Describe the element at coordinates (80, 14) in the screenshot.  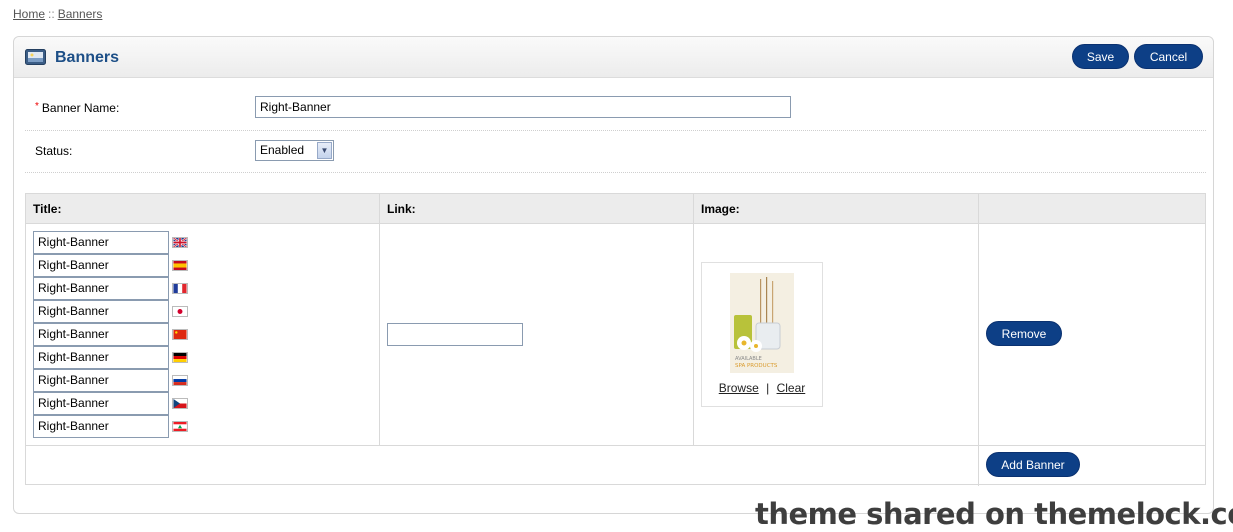
I see `breadcrumb-banners-link: Banners` at that location.